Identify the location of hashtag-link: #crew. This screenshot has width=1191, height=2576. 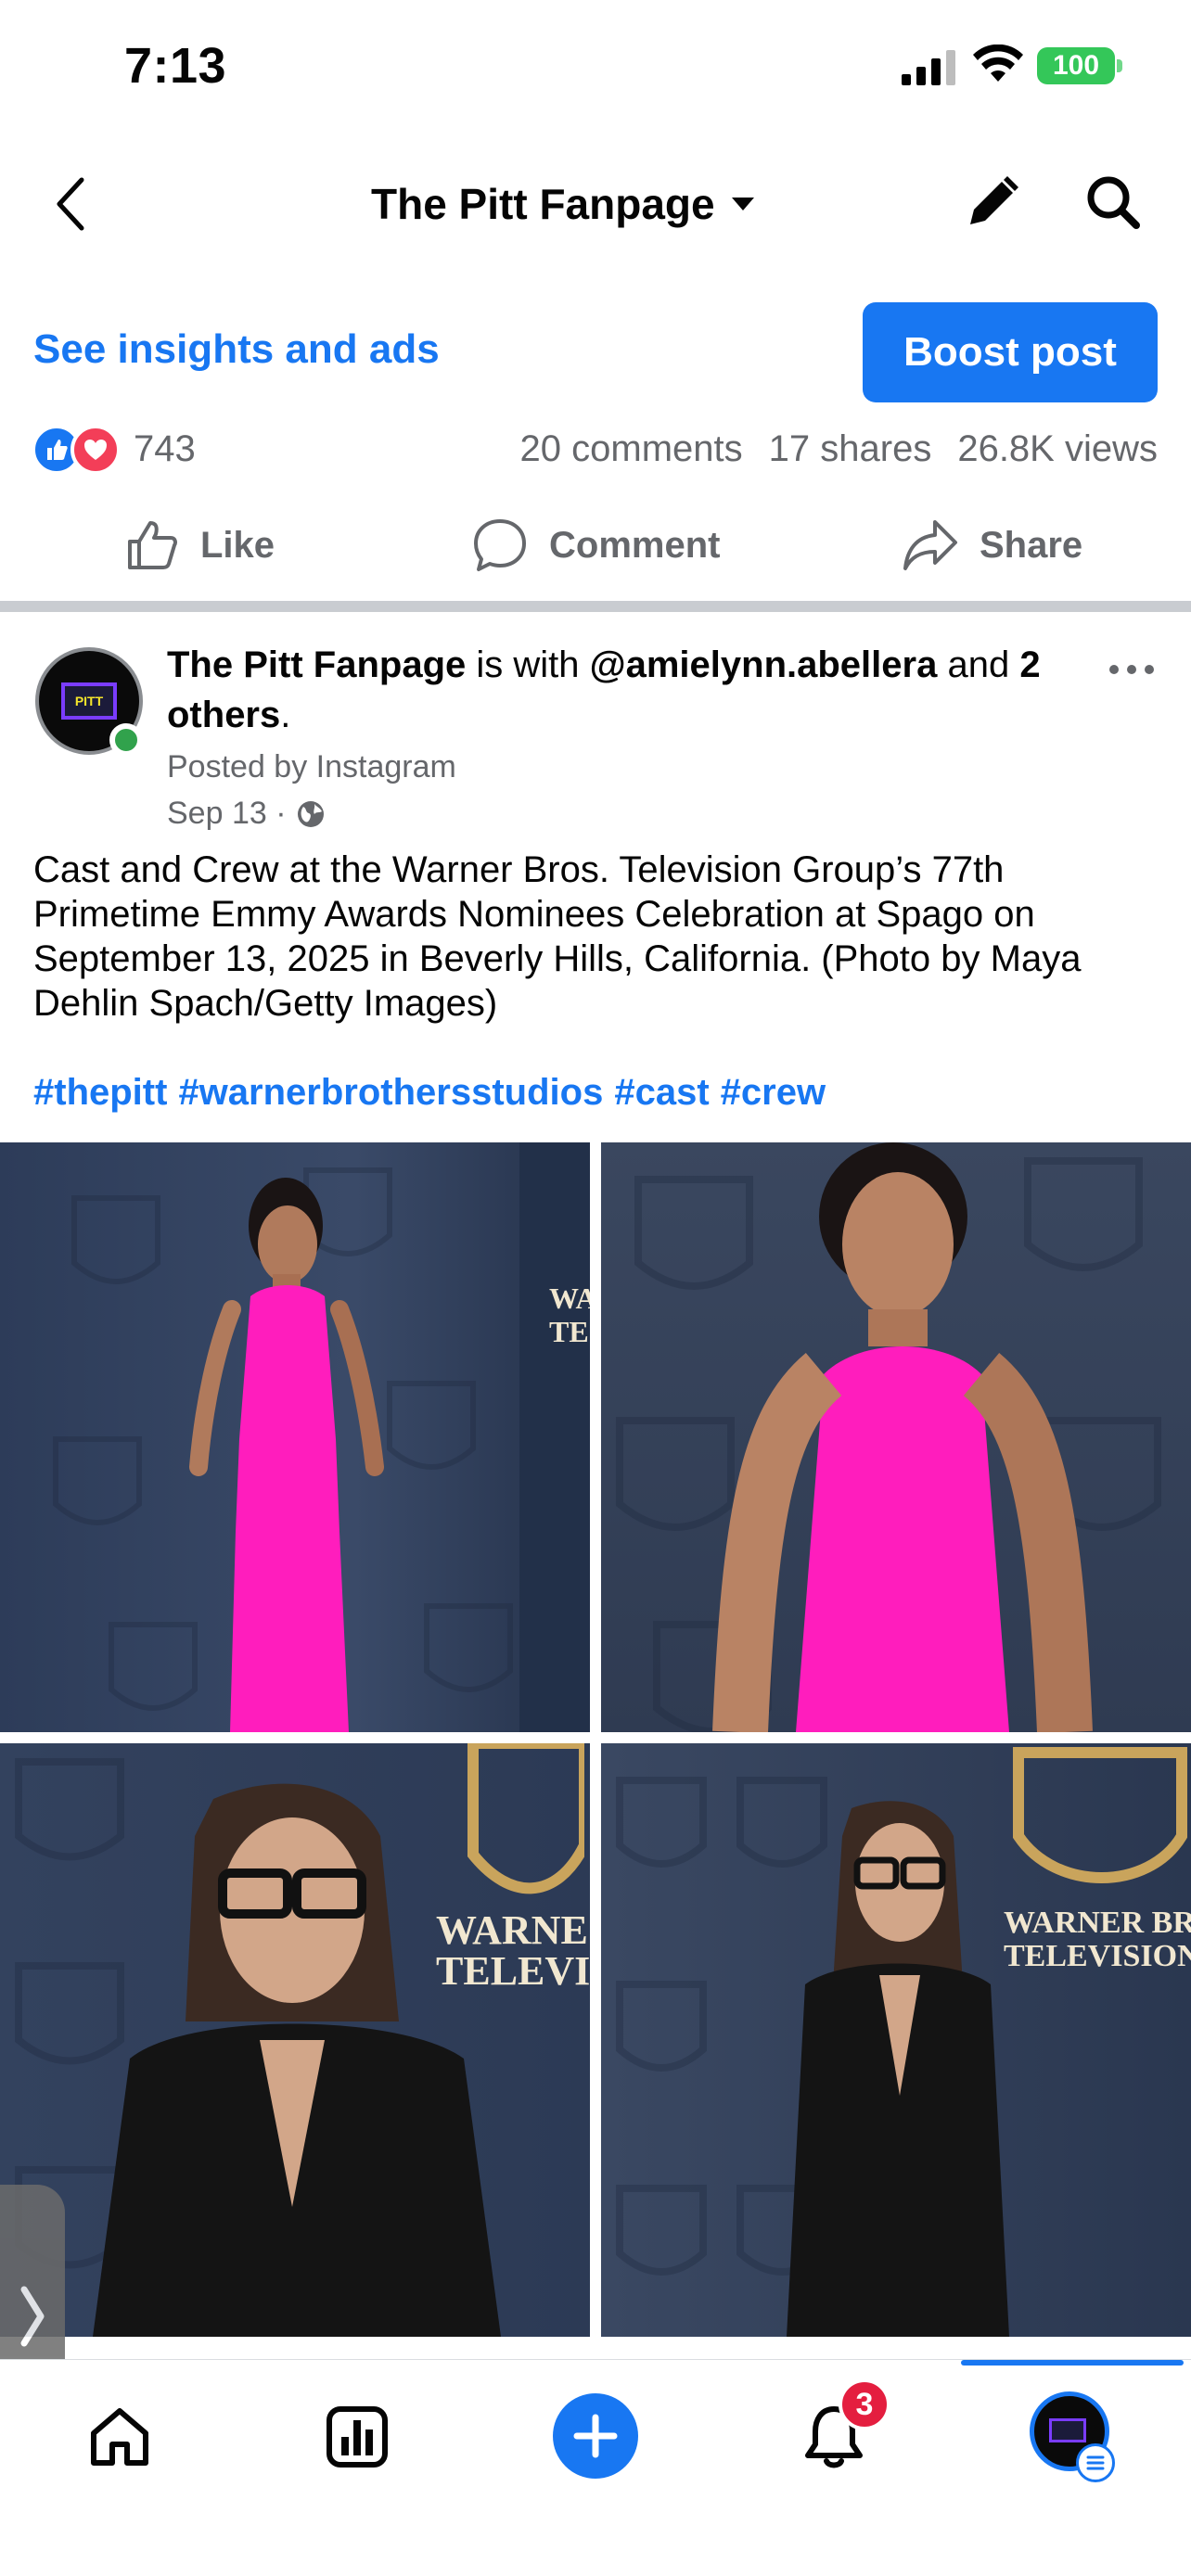
(773, 1093).